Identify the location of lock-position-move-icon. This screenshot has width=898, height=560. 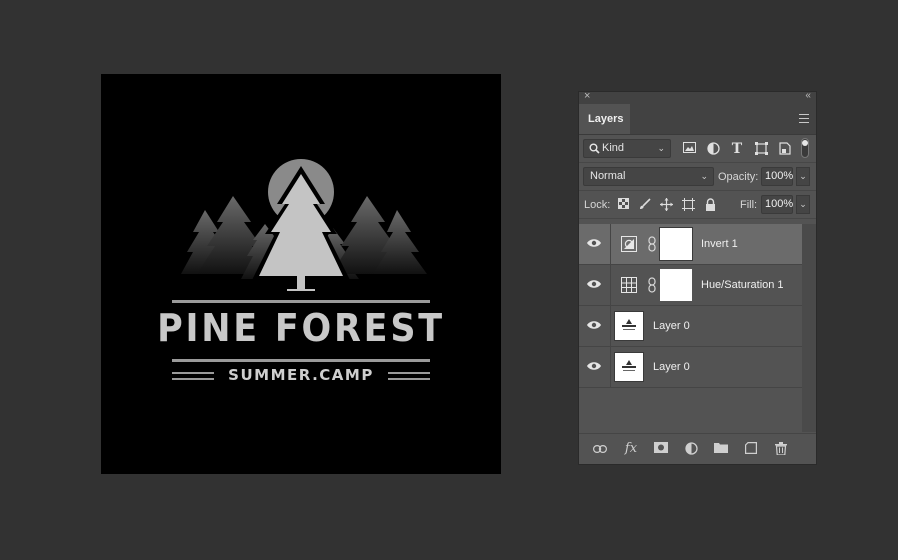
(666, 205).